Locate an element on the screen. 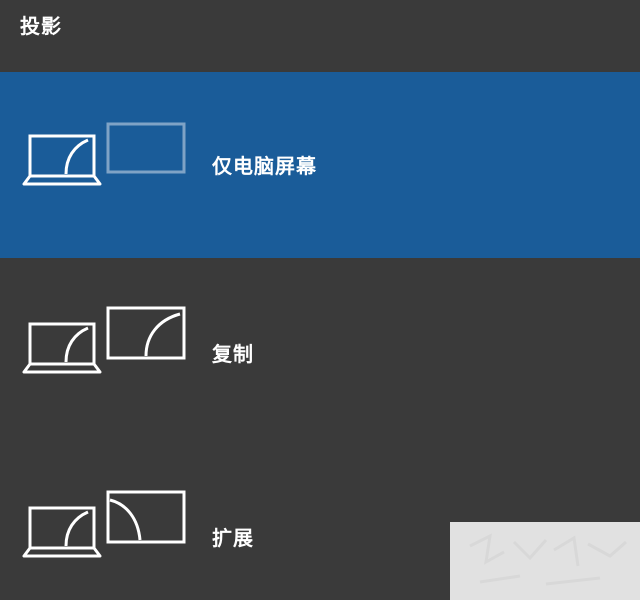  option-label: 扩展 is located at coordinates (233, 538).